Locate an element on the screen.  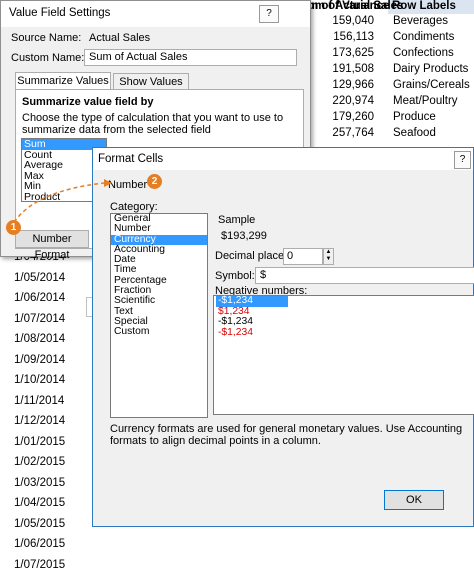
callout-badge-1: 1 is located at coordinates (13, 227).